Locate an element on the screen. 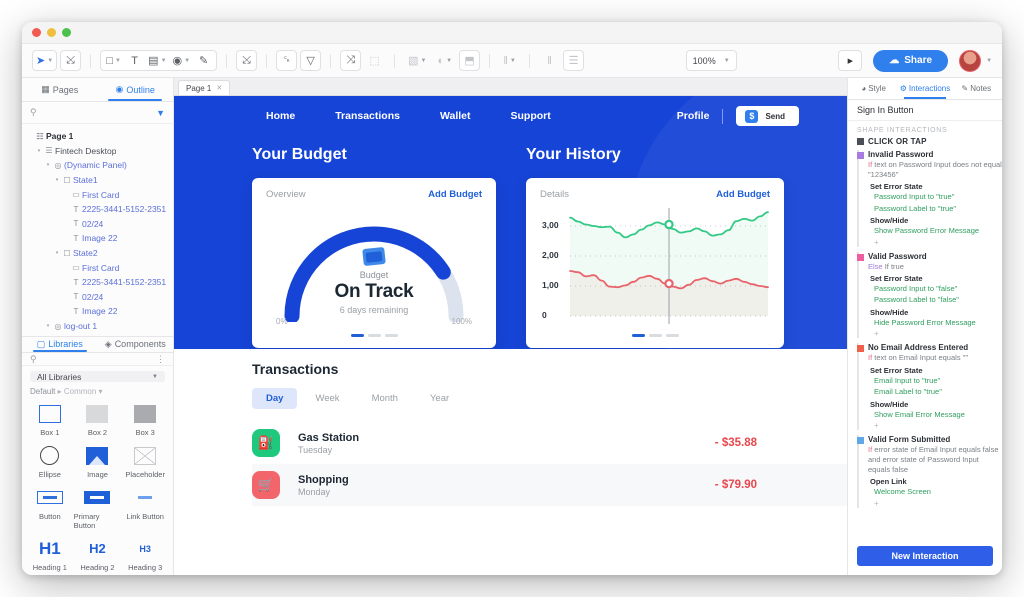 This screenshot has width=1024, height=597. outline-node: ☷ Page 1 is located at coordinates (97, 136).